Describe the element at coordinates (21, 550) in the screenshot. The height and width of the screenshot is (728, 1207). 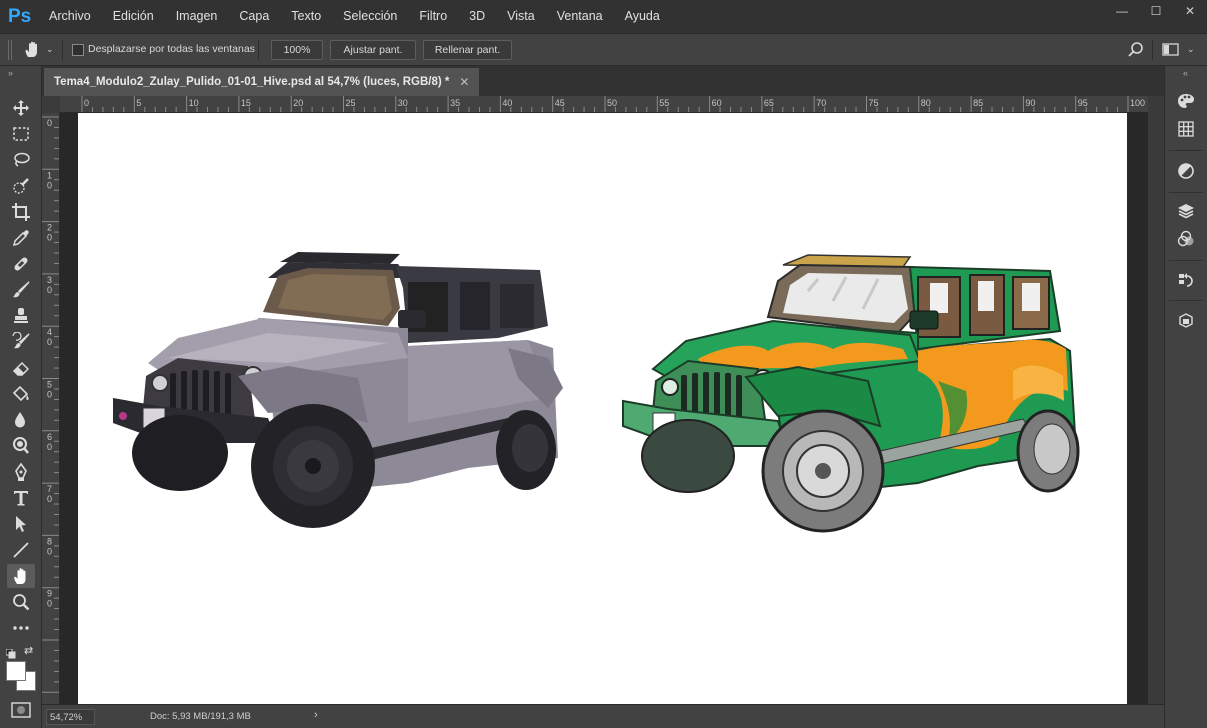
I see `line-tool-icon` at that location.